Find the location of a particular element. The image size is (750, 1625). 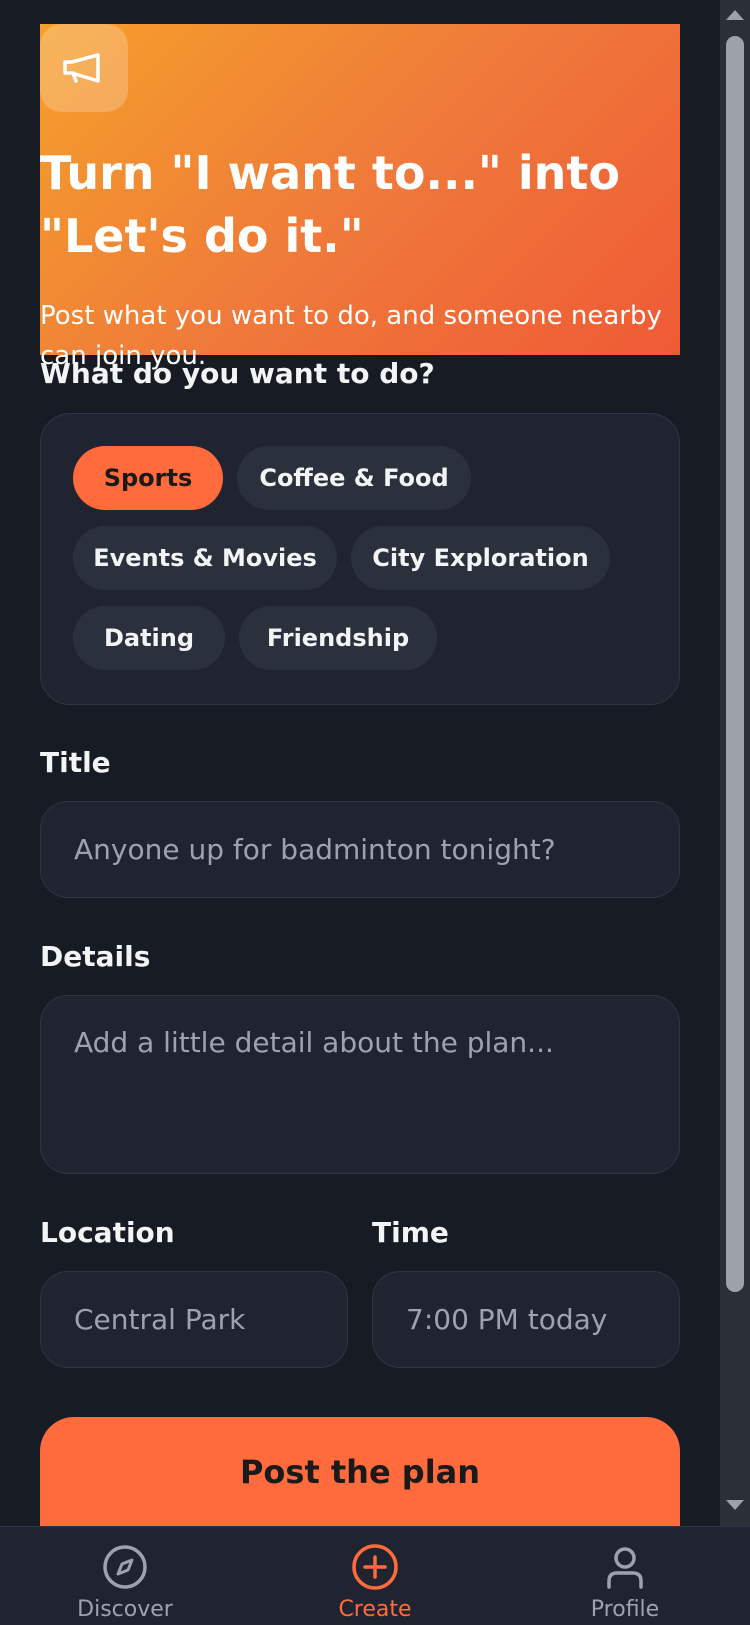

megaphone-icon is located at coordinates (84, 68).